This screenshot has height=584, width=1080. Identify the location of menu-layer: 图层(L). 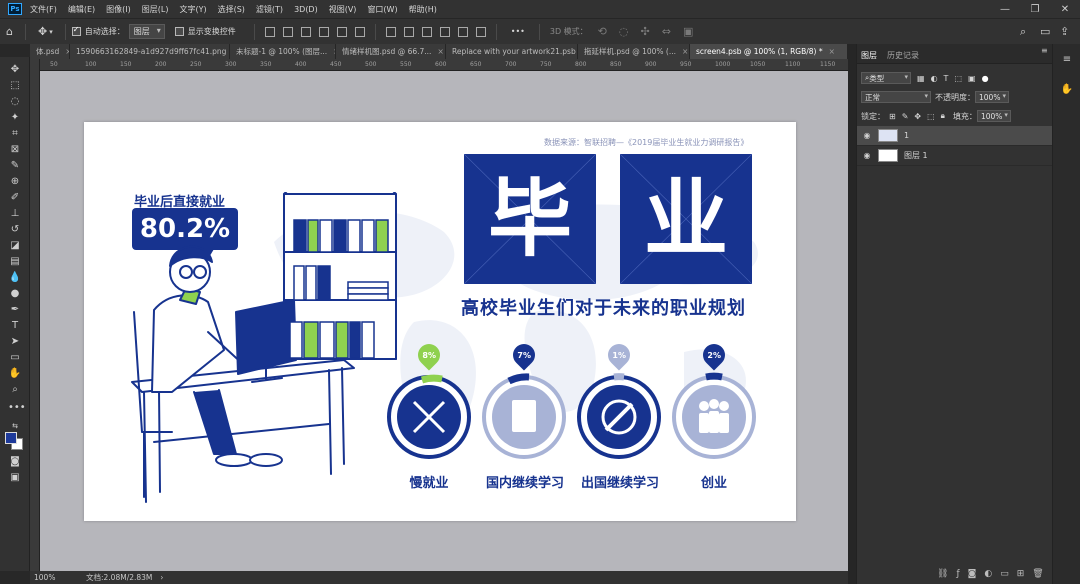
(155, 9).